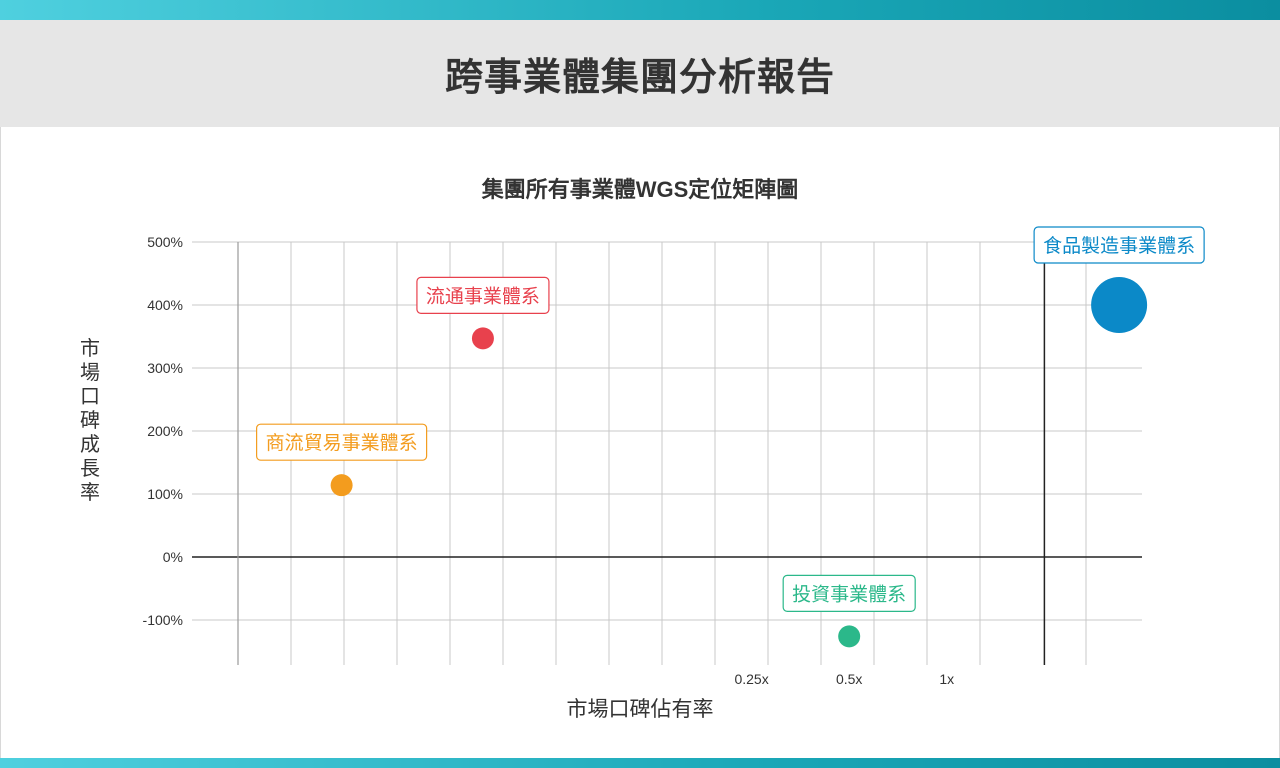  Describe the element at coordinates (165, 305) in the screenshot. I see `y-tick-label: 400%` at that location.